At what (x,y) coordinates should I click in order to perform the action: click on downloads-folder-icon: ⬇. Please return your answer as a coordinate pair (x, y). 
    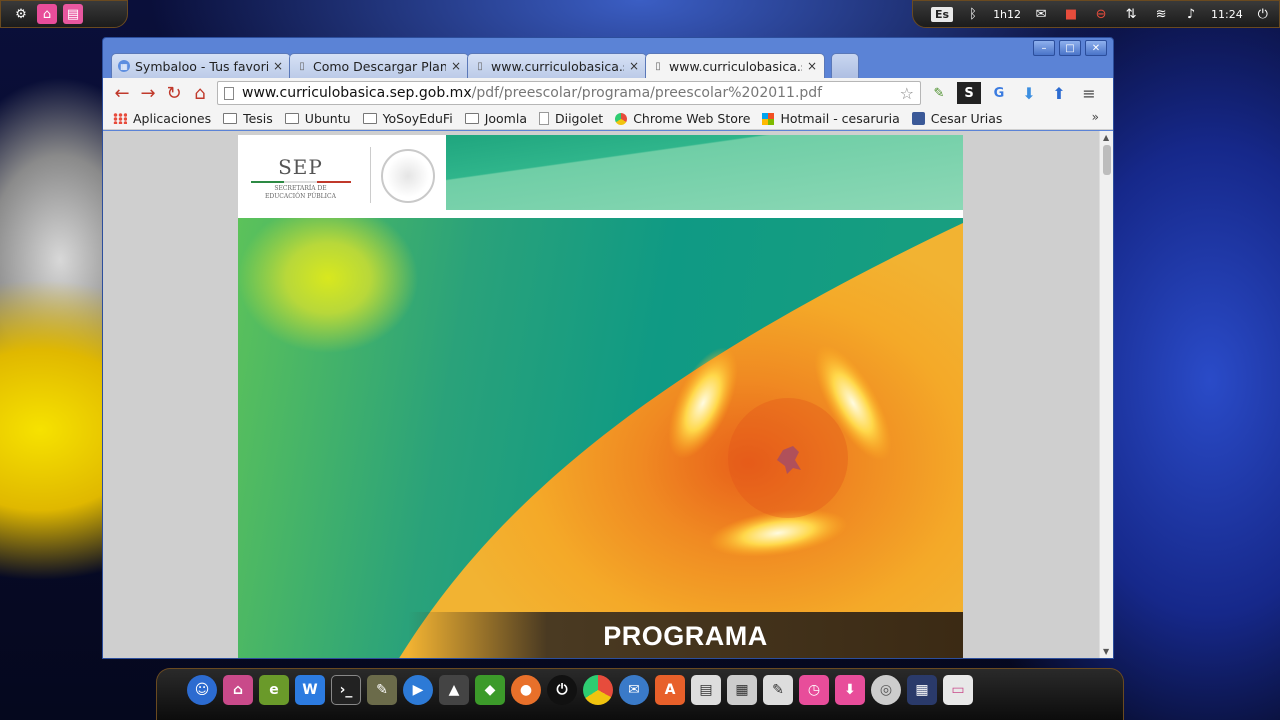
    Looking at the image, I should click on (850, 690).